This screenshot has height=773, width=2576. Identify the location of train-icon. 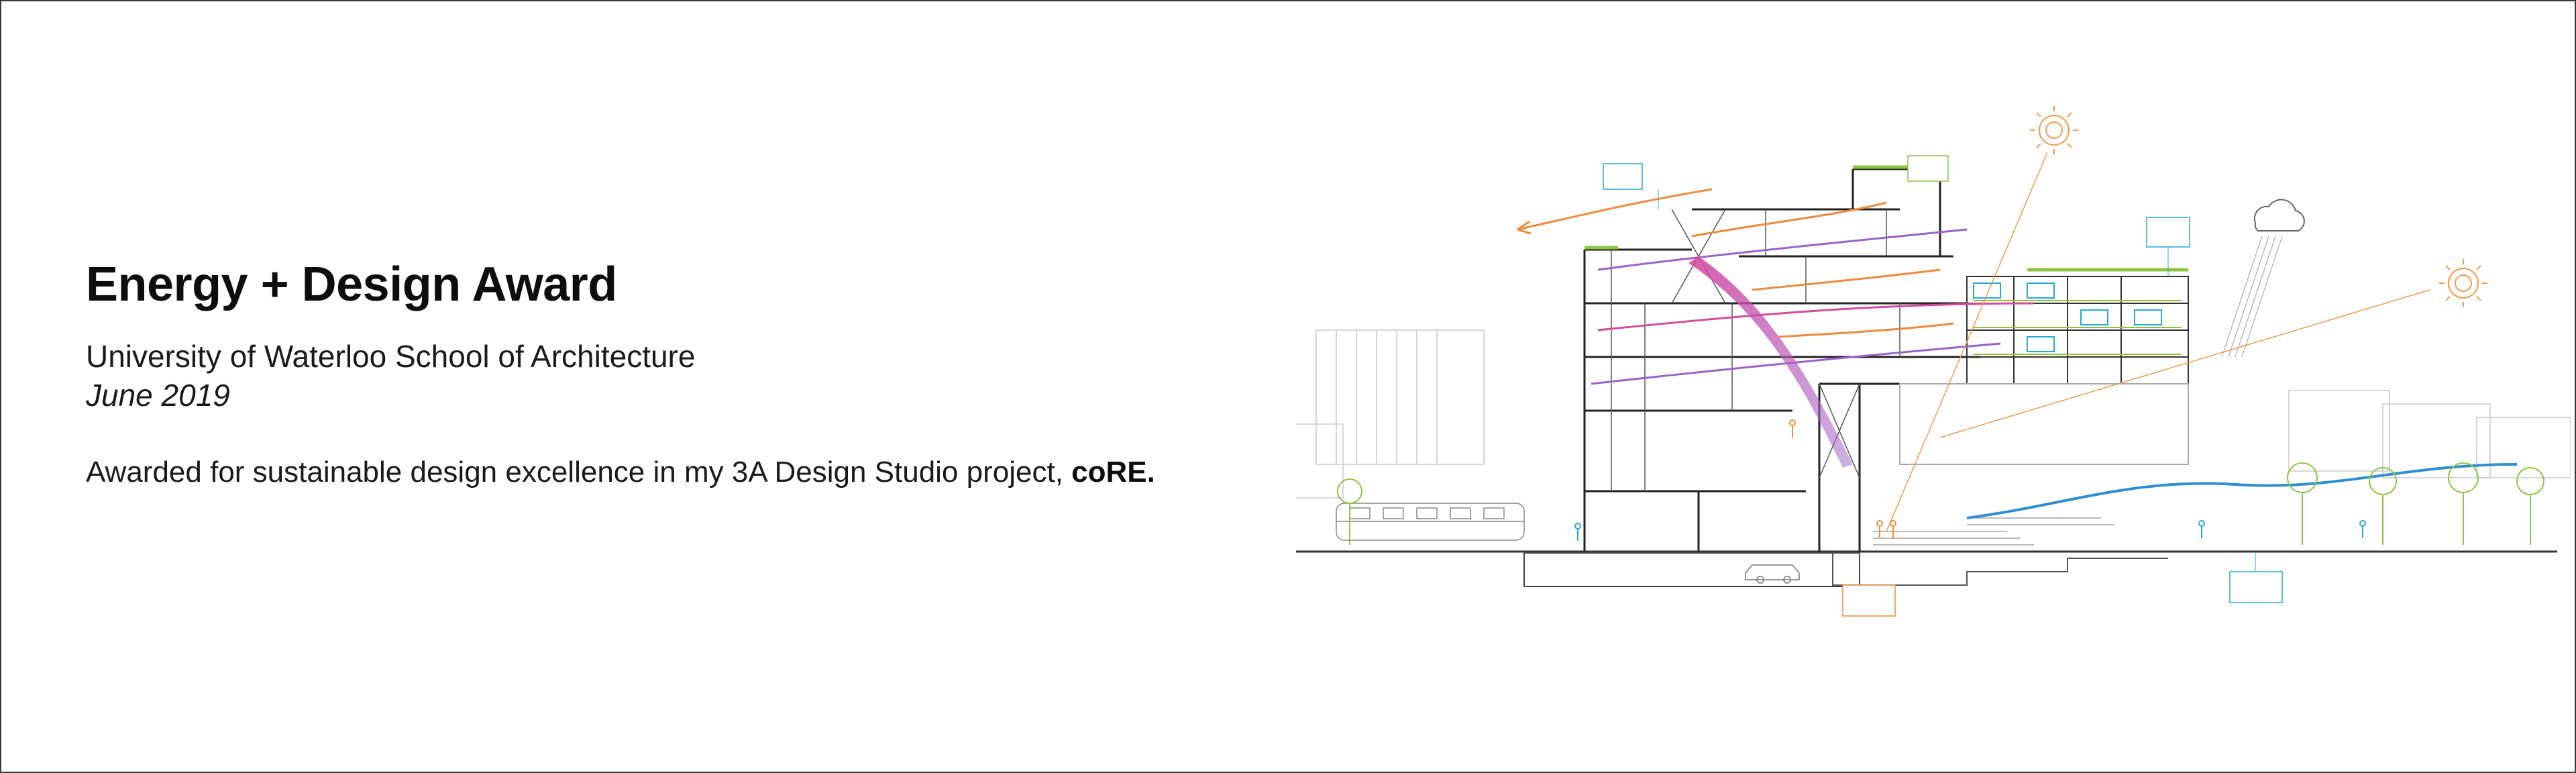
(1430, 522).